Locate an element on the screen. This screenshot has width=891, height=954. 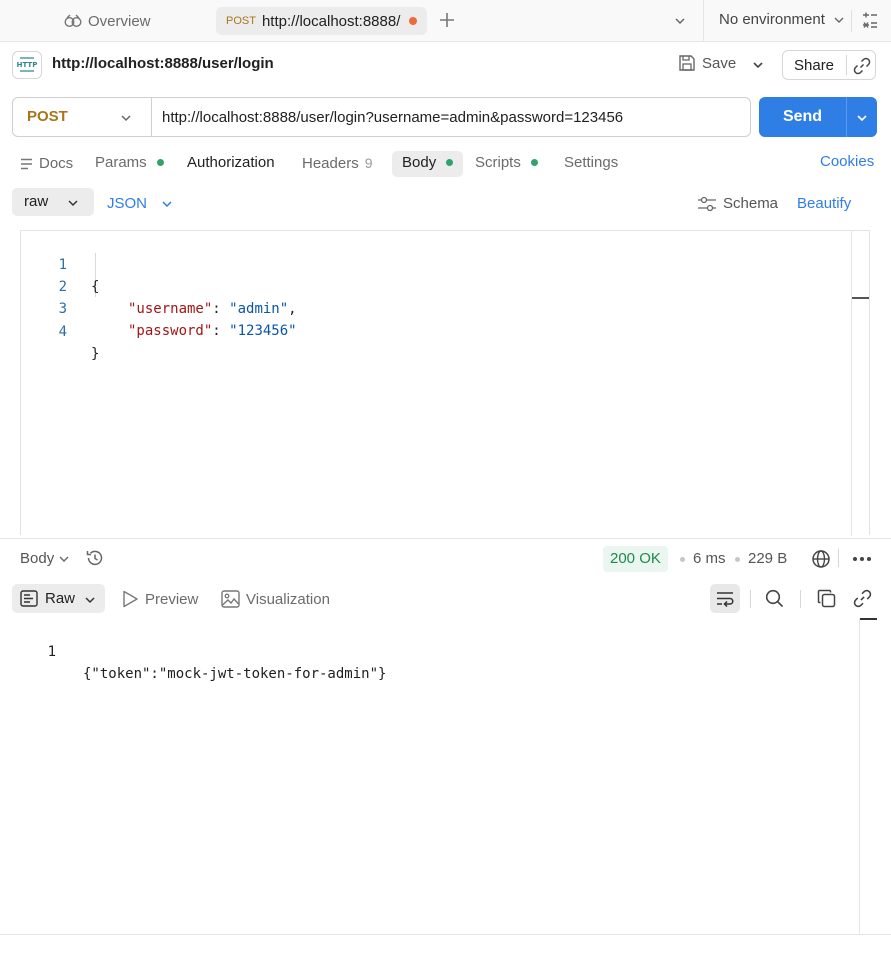
tab-request-active: POST http://localhost:8888/ is located at coordinates (321, 21).